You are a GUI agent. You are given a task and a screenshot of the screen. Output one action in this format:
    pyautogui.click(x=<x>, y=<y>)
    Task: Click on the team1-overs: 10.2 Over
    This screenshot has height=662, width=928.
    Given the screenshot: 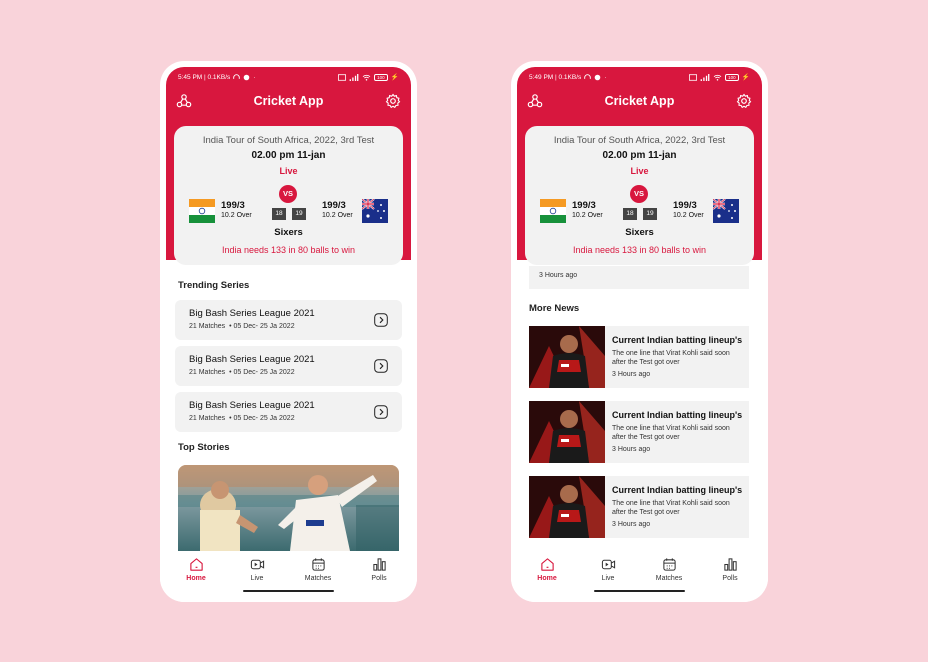 What is the action you would take?
    pyautogui.click(x=236, y=215)
    